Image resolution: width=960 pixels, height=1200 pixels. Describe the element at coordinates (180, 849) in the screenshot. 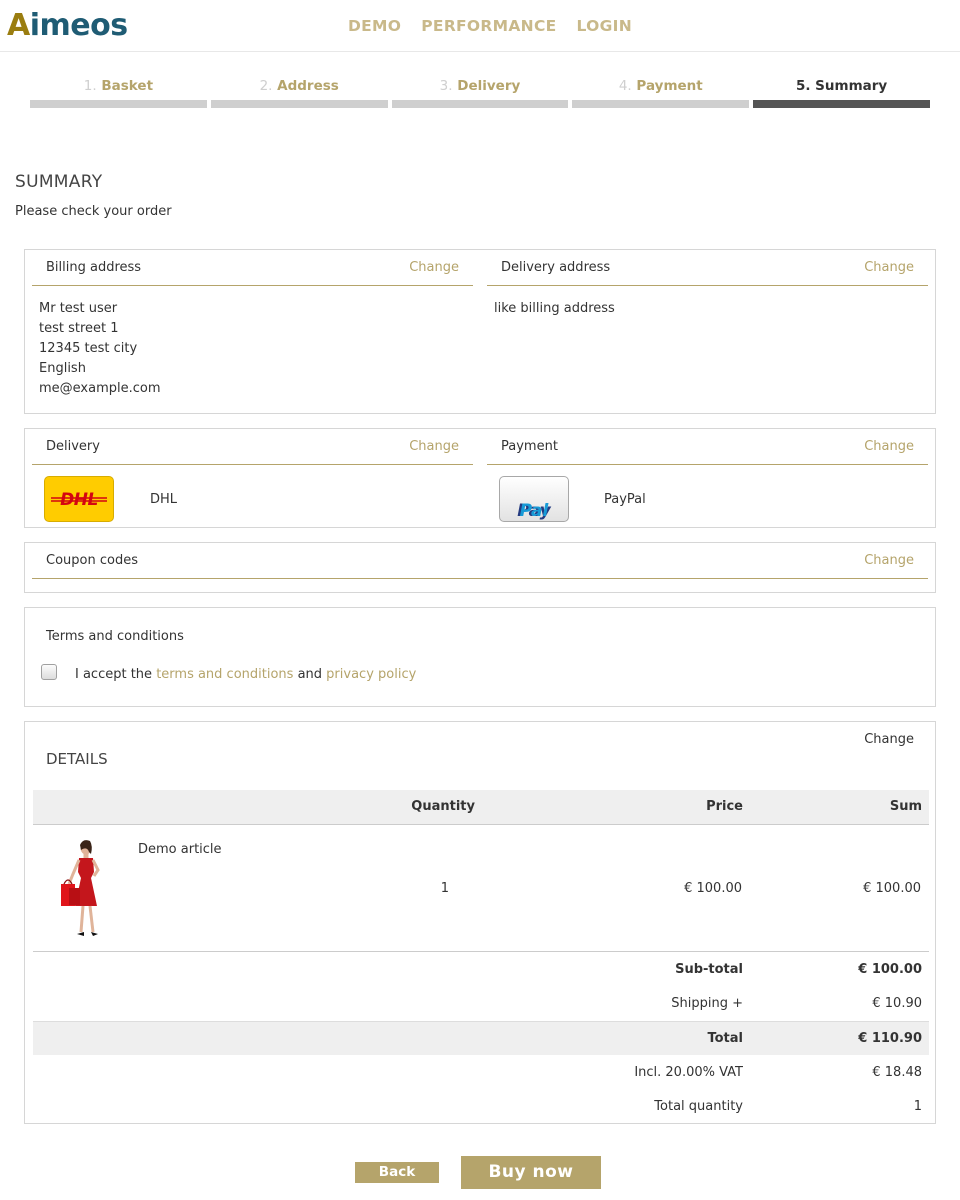

I see `product-name-link: Demo article` at that location.